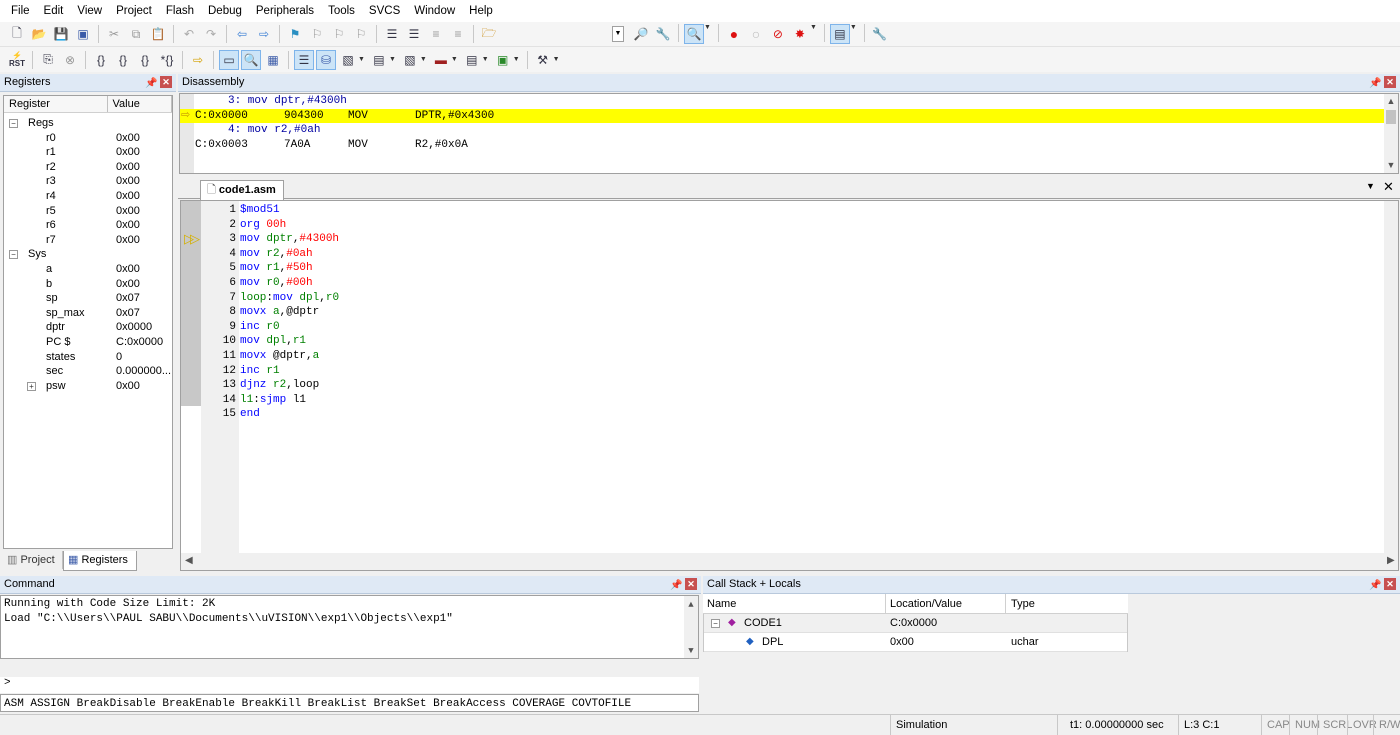  Describe the element at coordinates (70, 60) in the screenshot. I see `stop-icon: ⊗` at that location.